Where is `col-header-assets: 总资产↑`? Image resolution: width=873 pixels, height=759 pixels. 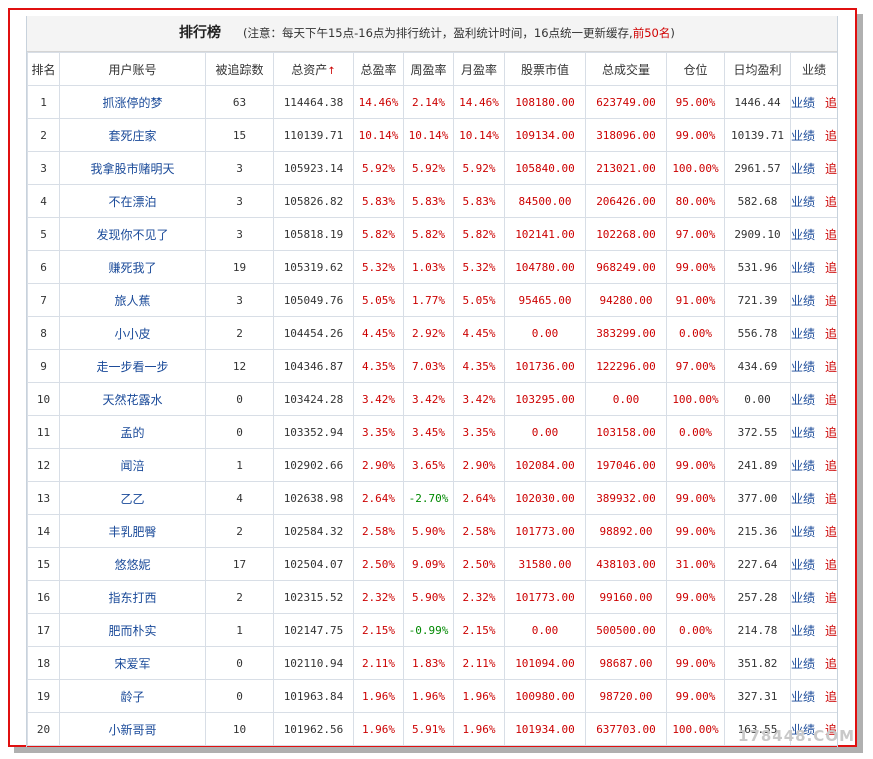 col-header-assets: 总资产↑ is located at coordinates (313, 69).